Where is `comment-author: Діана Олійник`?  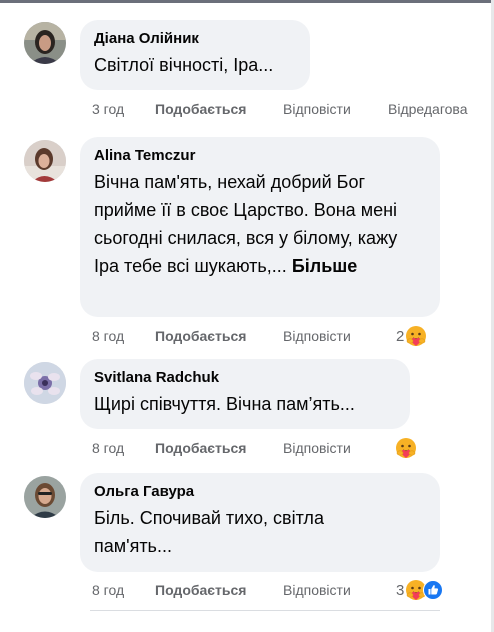 comment-author: Діана Олійник is located at coordinates (195, 39).